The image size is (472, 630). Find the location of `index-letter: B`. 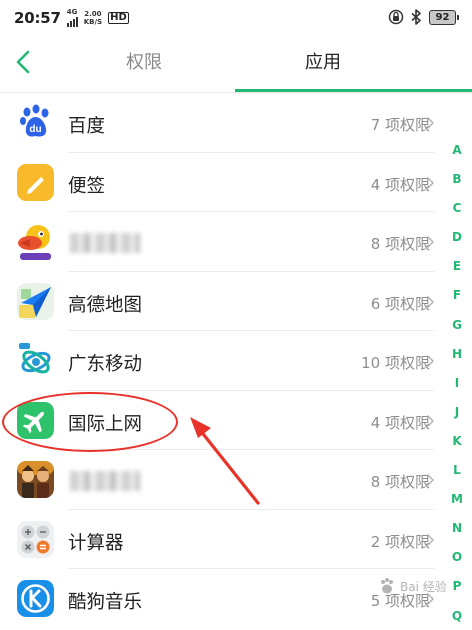

index-letter: B is located at coordinates (457, 186).